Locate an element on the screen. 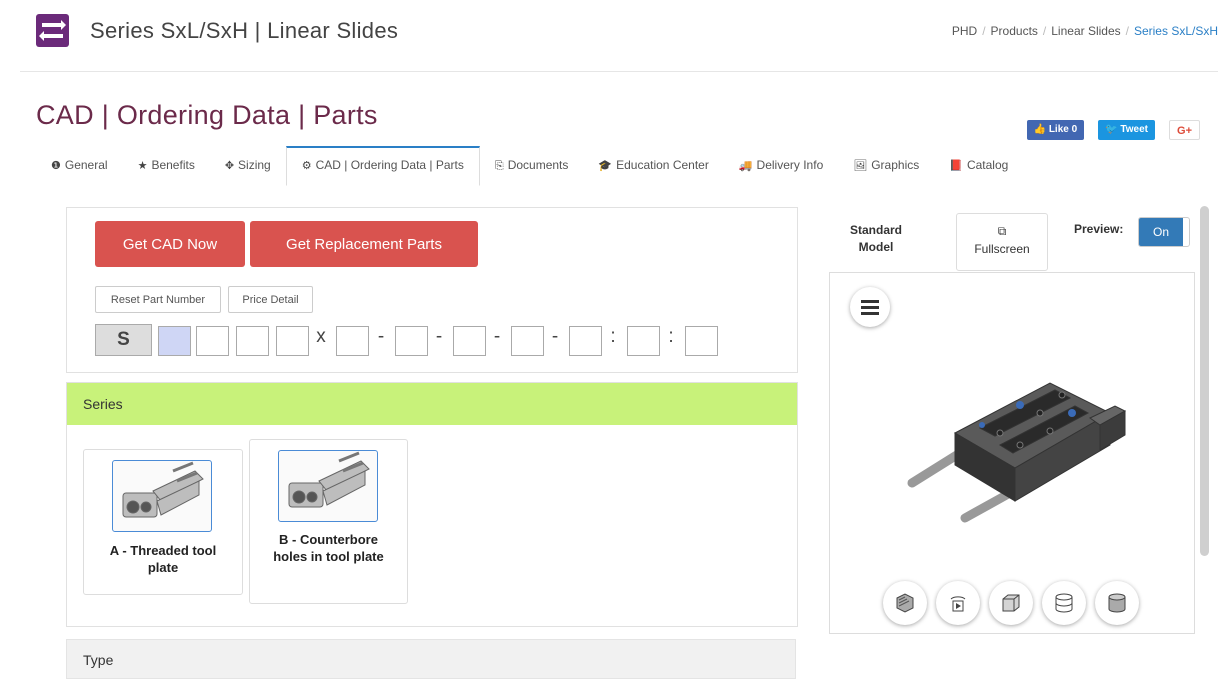 This screenshot has height=679, width=1218. price-detail-button: Price Detail is located at coordinates (270, 299).